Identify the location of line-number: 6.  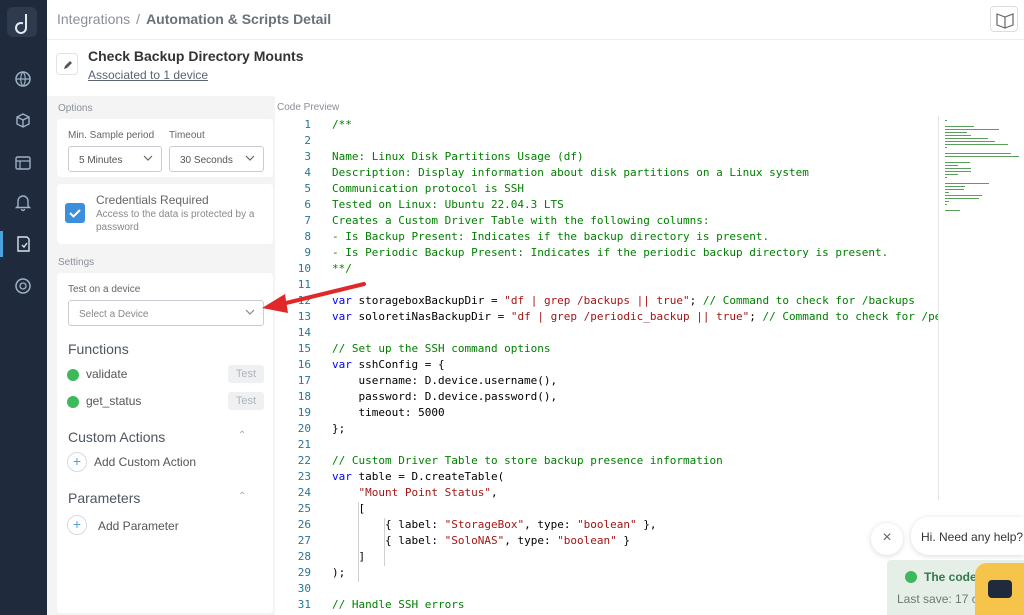
(307, 204).